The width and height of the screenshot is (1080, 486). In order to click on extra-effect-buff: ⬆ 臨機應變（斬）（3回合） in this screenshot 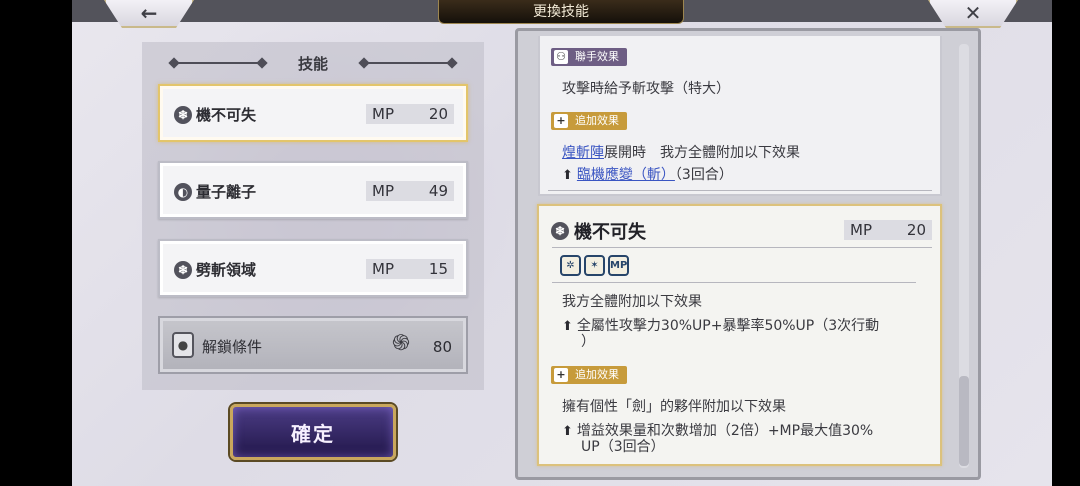, I will do `click(647, 175)`.